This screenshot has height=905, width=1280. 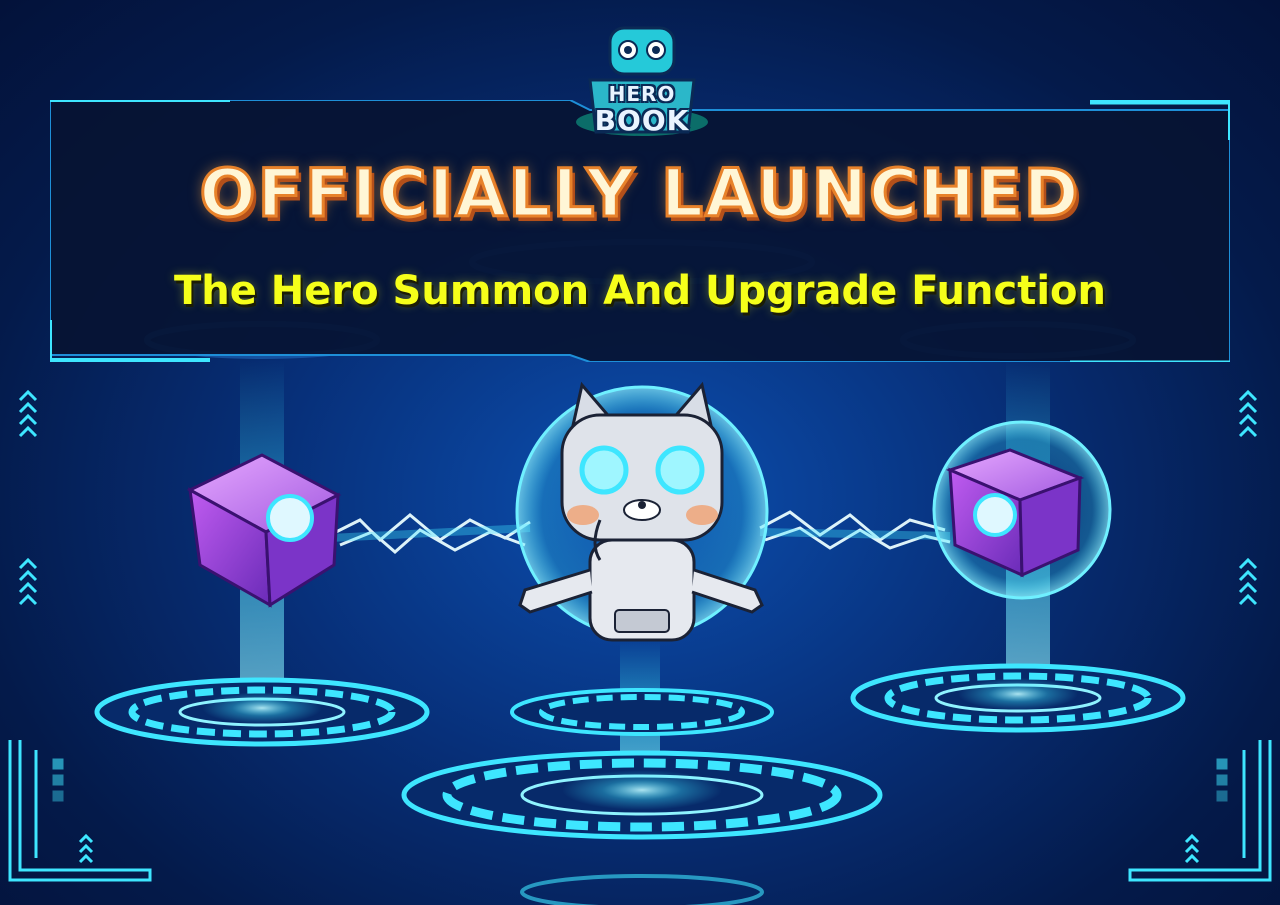 What do you see at coordinates (264, 530) in the screenshot?
I see `summon-cube-left` at bounding box center [264, 530].